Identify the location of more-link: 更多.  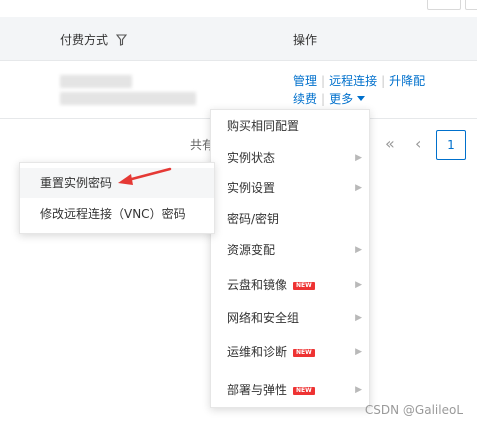
(347, 99).